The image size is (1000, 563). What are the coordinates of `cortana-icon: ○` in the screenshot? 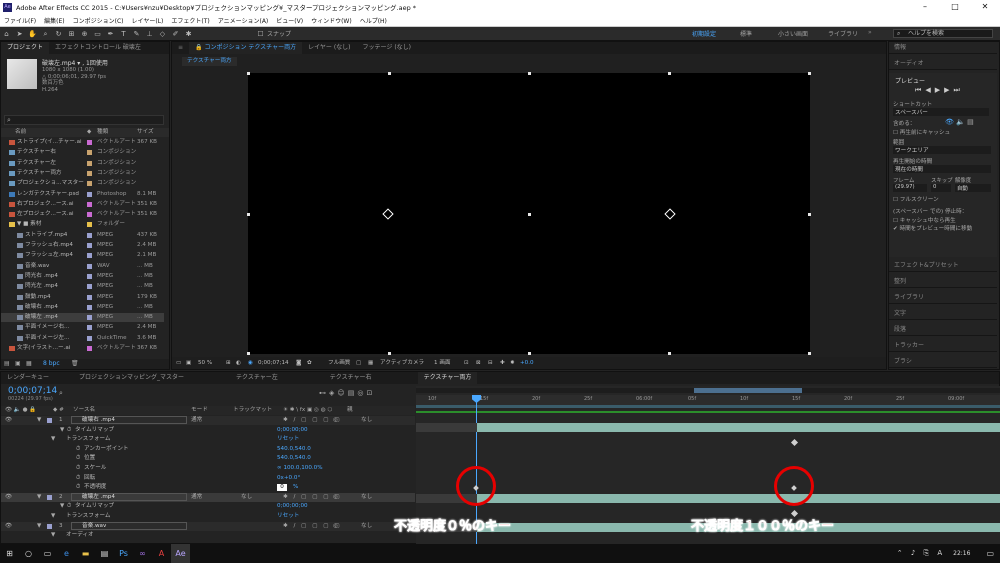 It's located at (28, 553).